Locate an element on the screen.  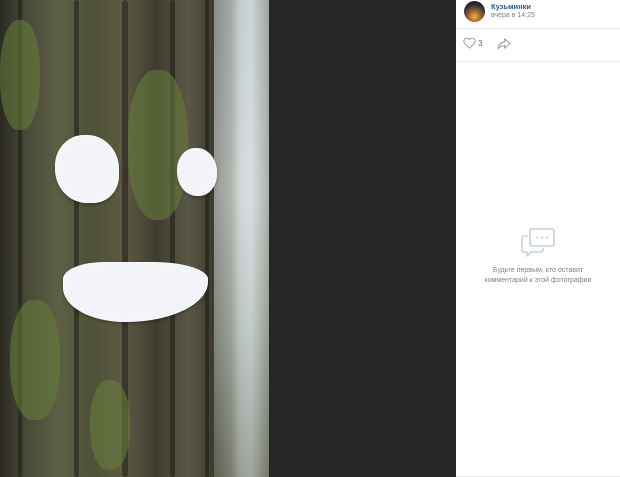
author-link: Кузьминки is located at coordinates (511, 6).